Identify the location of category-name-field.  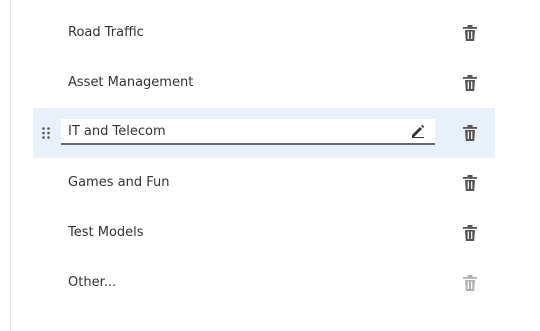
(248, 132).